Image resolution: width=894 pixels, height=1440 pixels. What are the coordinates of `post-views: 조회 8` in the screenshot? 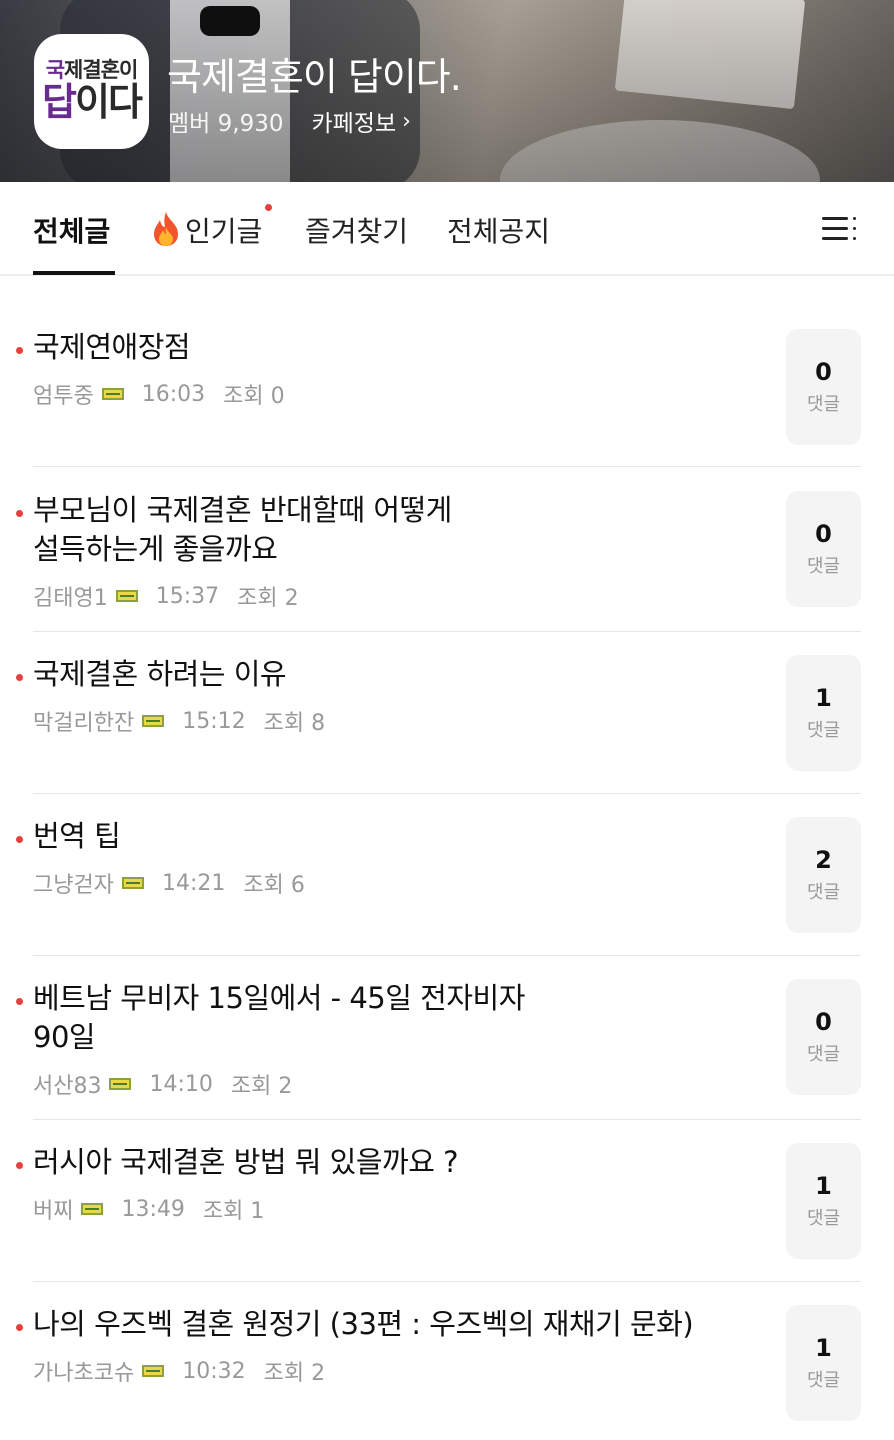 It's located at (294, 723).